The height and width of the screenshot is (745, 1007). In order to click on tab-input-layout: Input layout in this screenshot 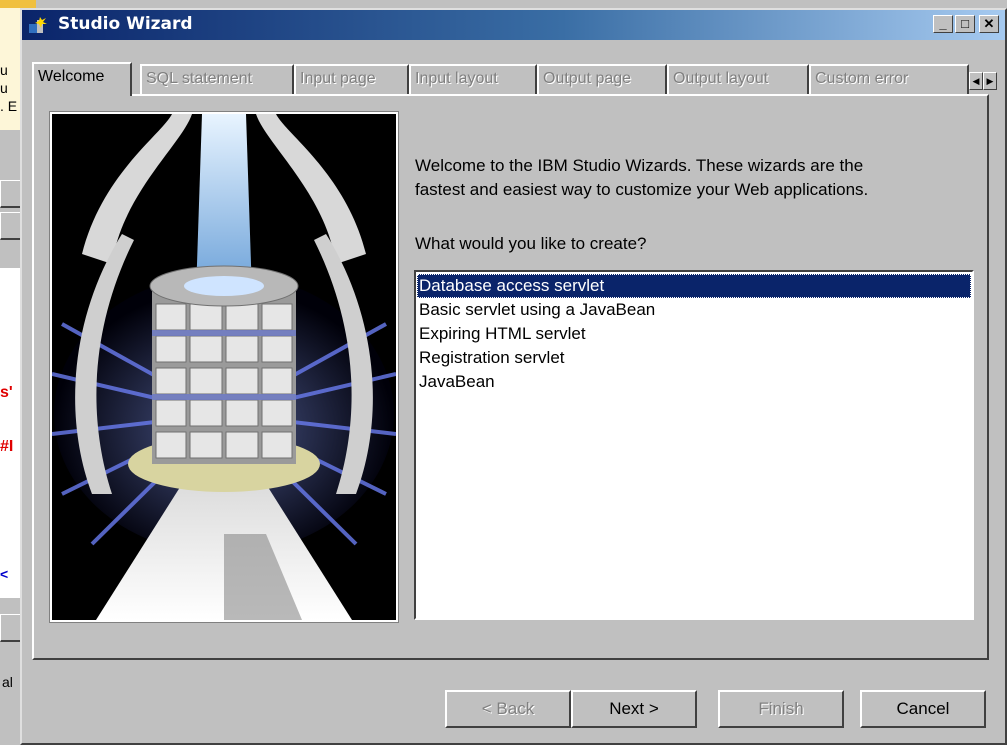, I will do `click(473, 79)`.